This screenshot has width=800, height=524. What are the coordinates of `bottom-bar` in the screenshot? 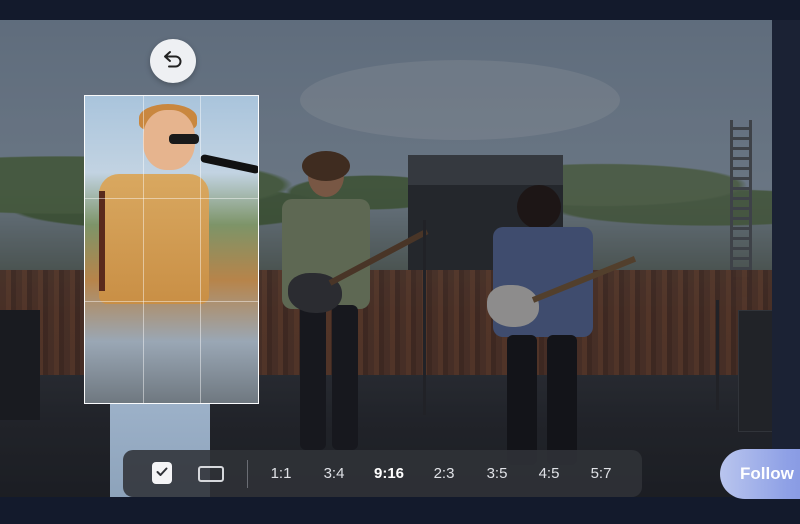 It's located at (400, 510).